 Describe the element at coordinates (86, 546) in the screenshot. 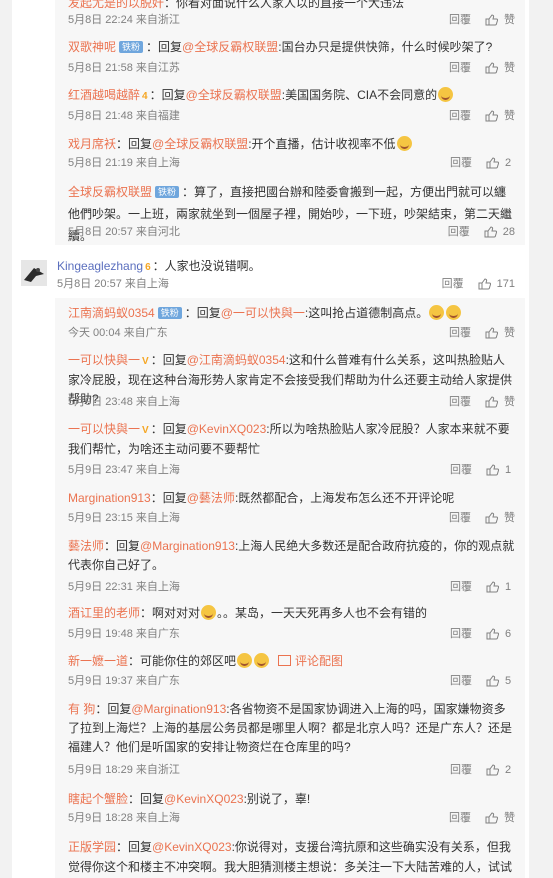

I see `commenter-name: 藝法师` at that location.